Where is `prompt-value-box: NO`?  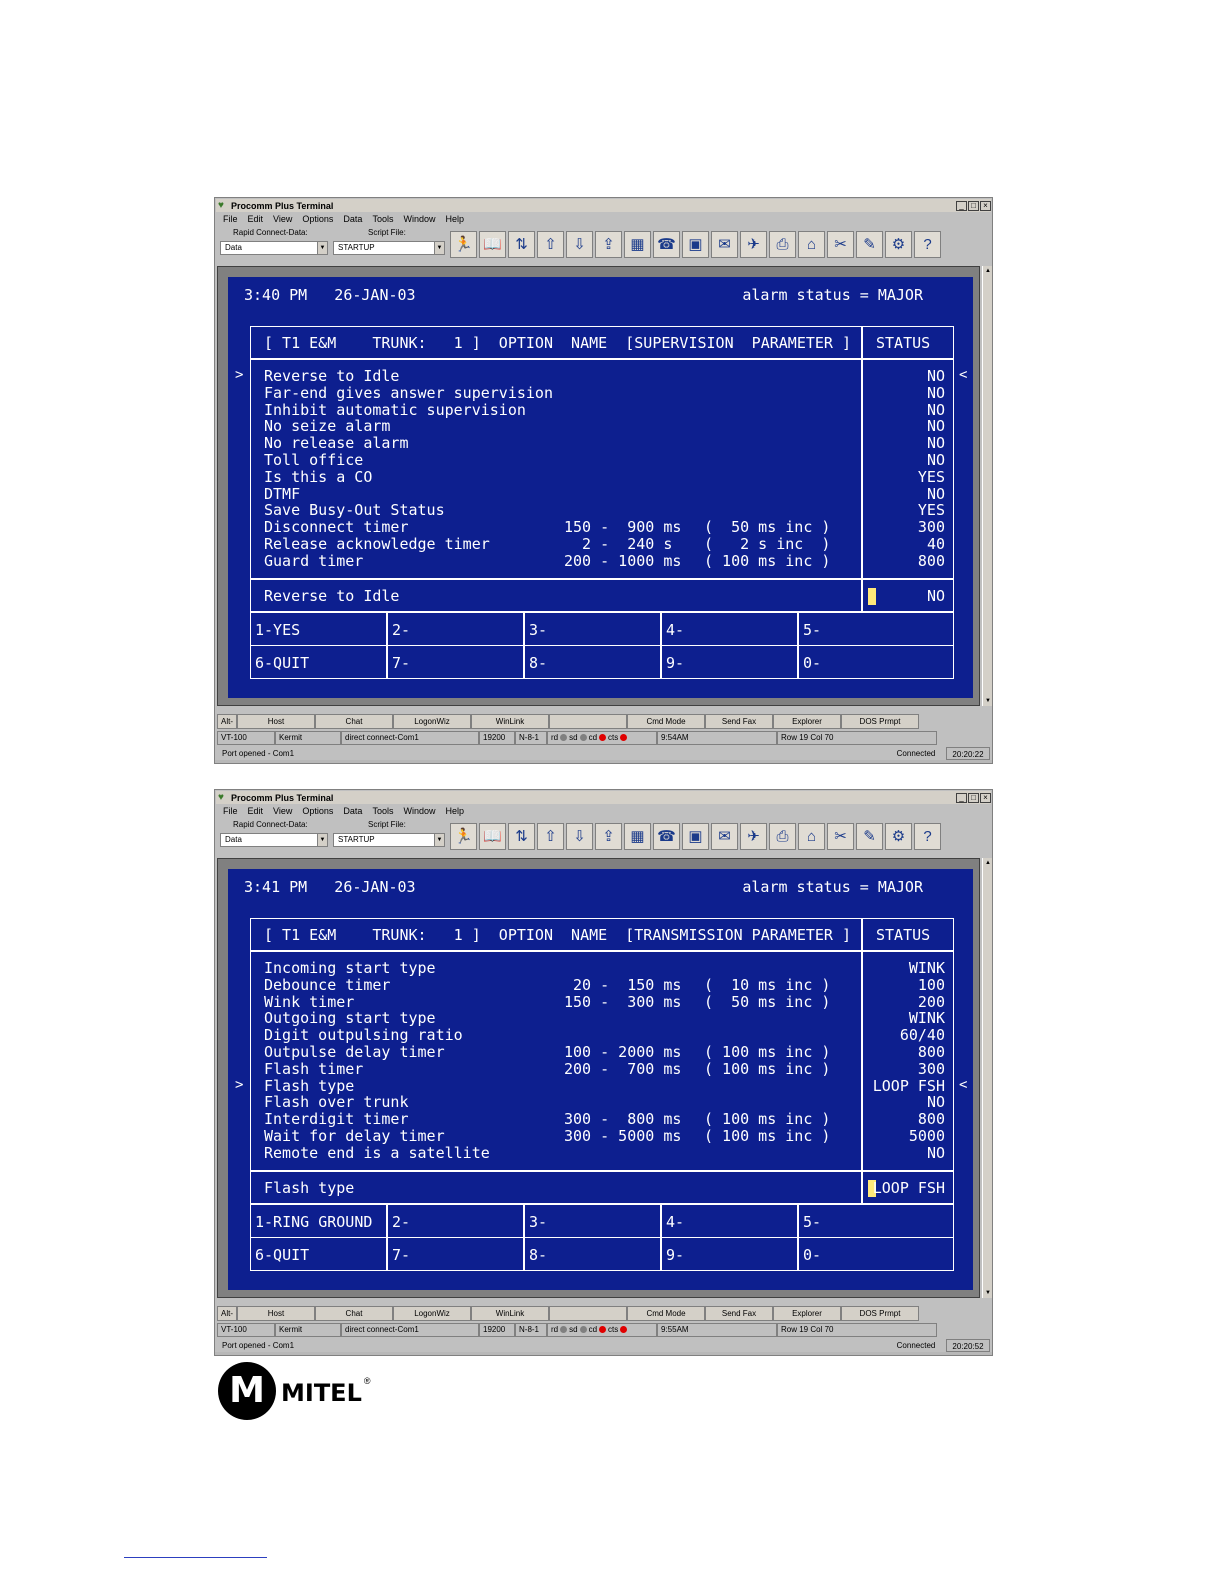 prompt-value-box: NO is located at coordinates (908, 595).